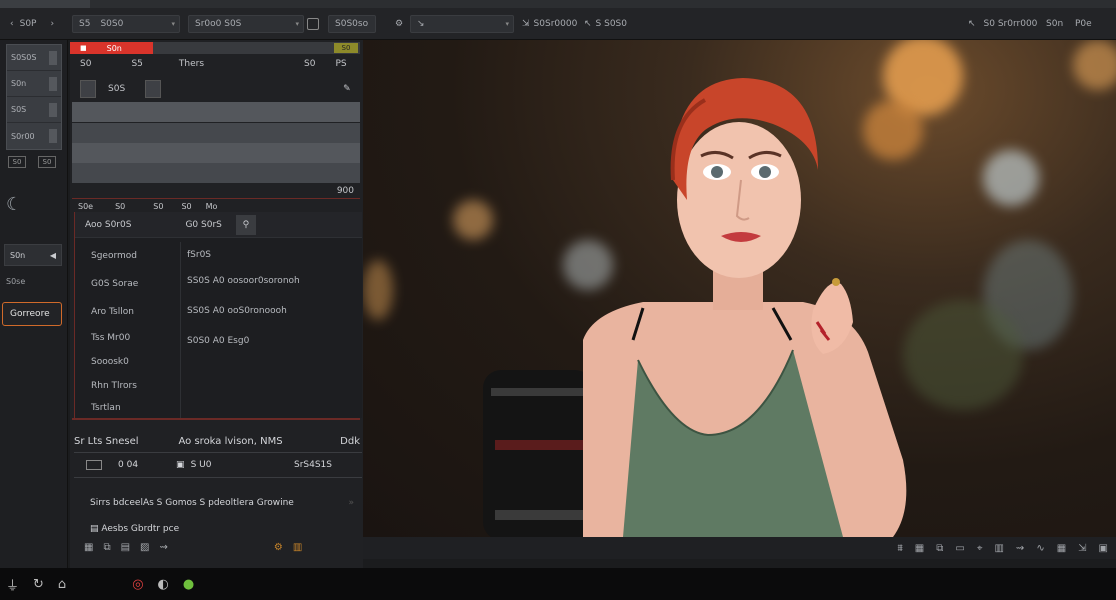 Image resolution: width=1116 pixels, height=600 pixels. Describe the element at coordinates (605, 24) in the screenshot. I see `share-button: ↖ S S0S0` at that location.